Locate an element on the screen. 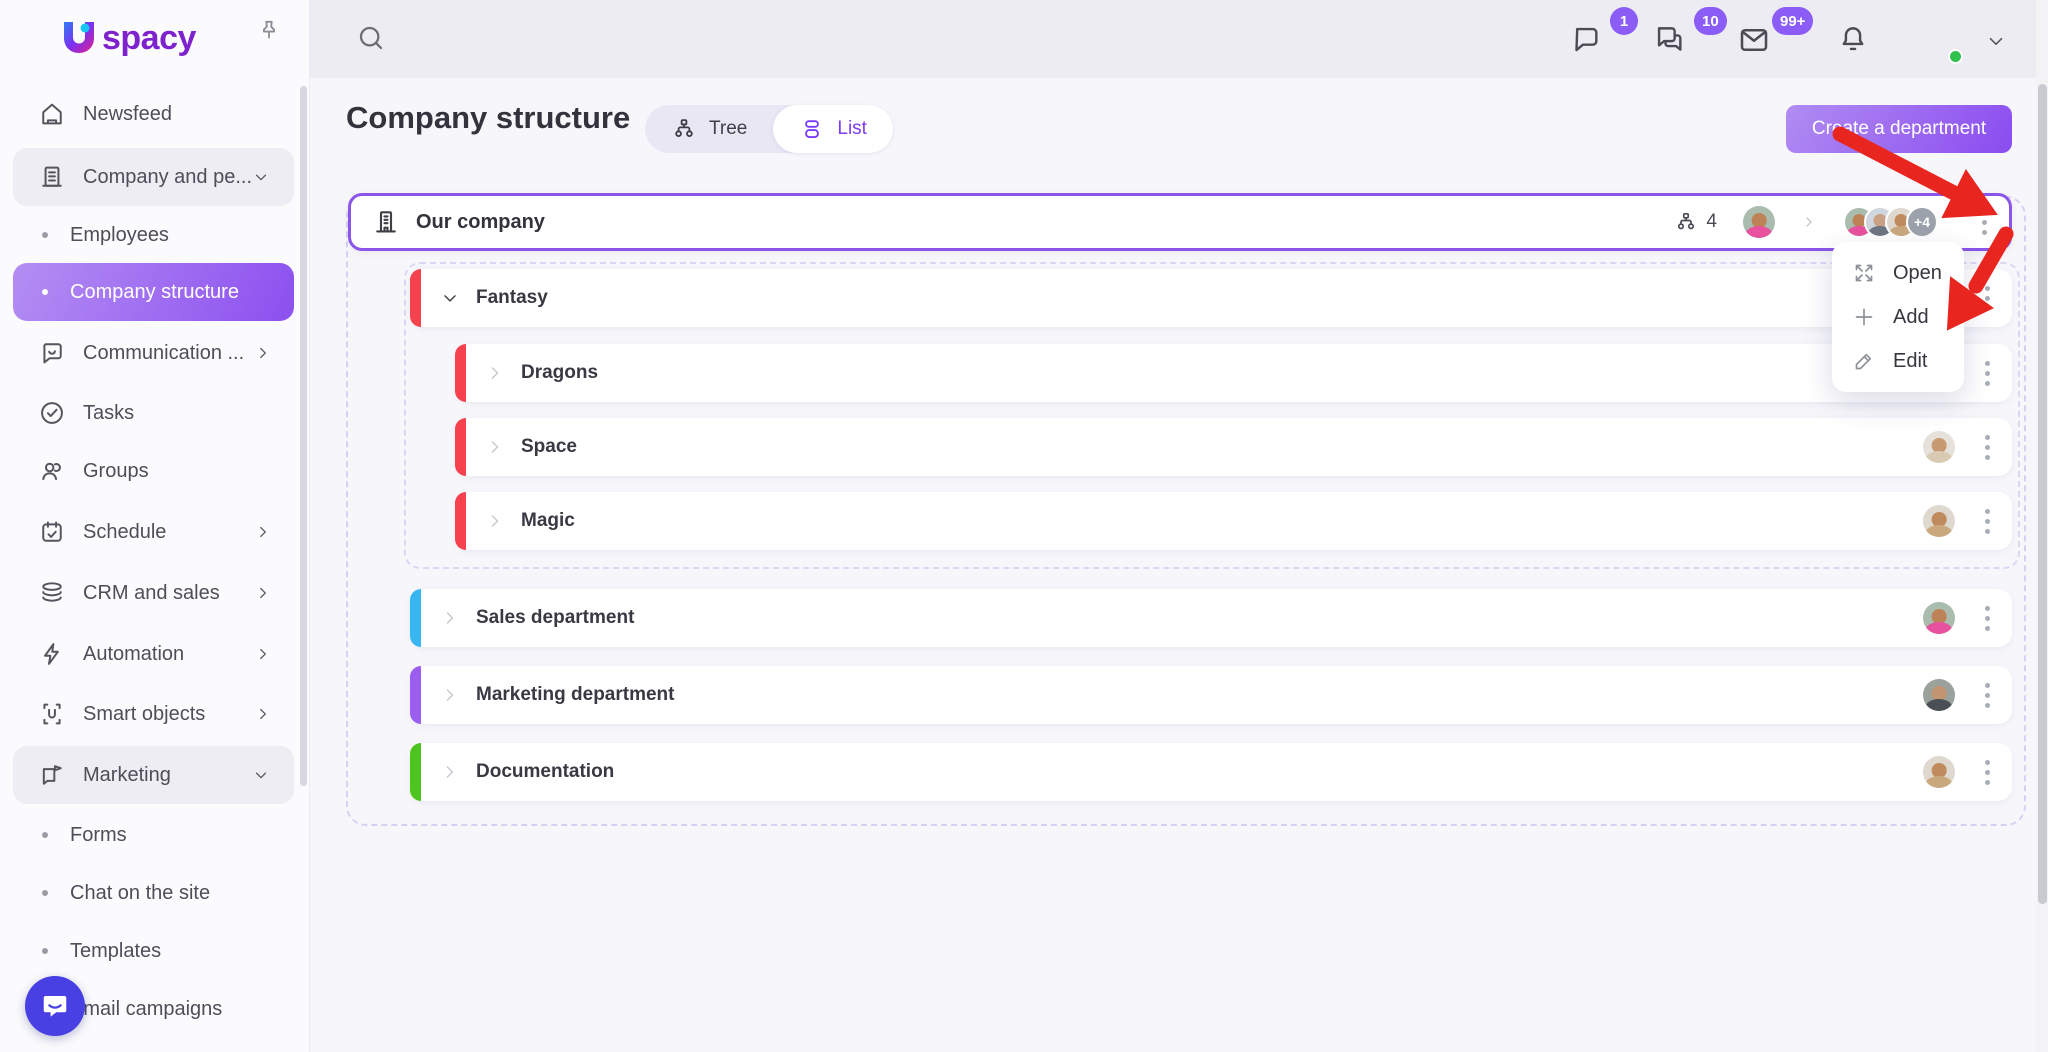 Image resolution: width=2048 pixels, height=1052 pixels. members-count: 4 is located at coordinates (1695, 222).